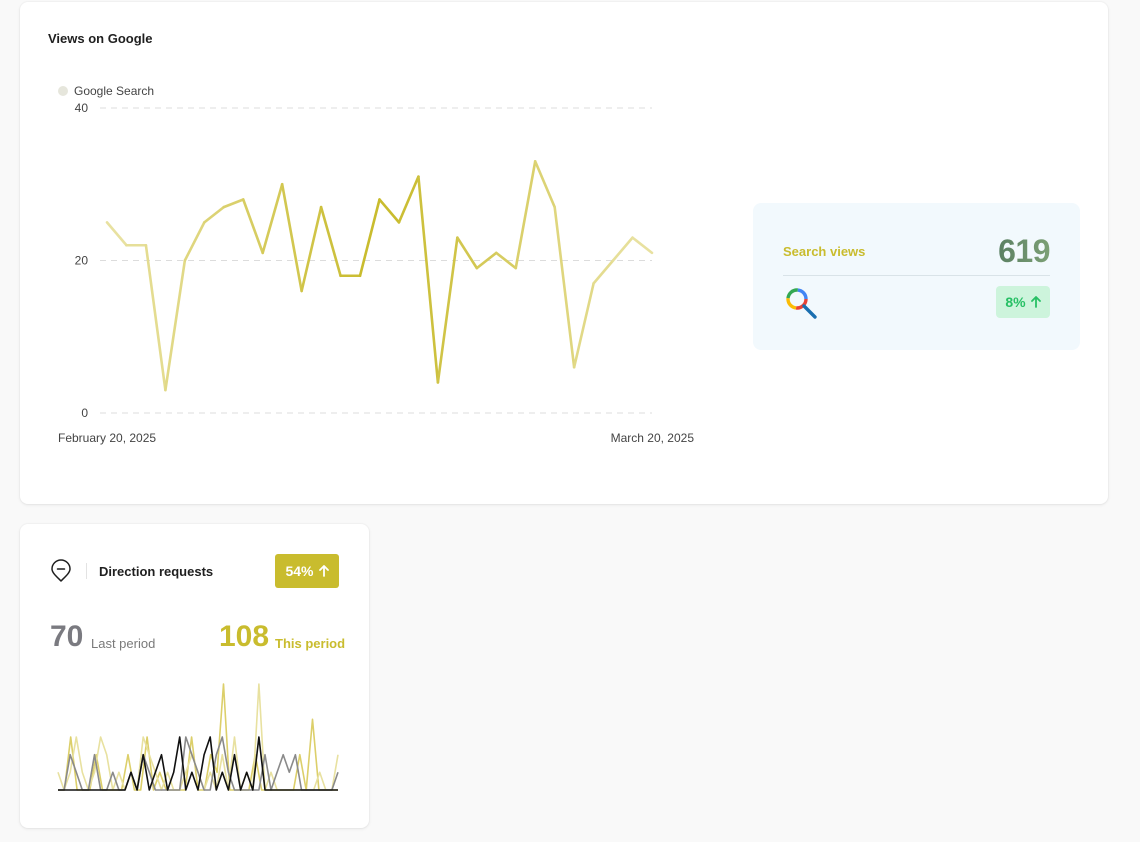 The image size is (1140, 842). What do you see at coordinates (1035, 302) in the screenshot?
I see `up-arrow-icon` at bounding box center [1035, 302].